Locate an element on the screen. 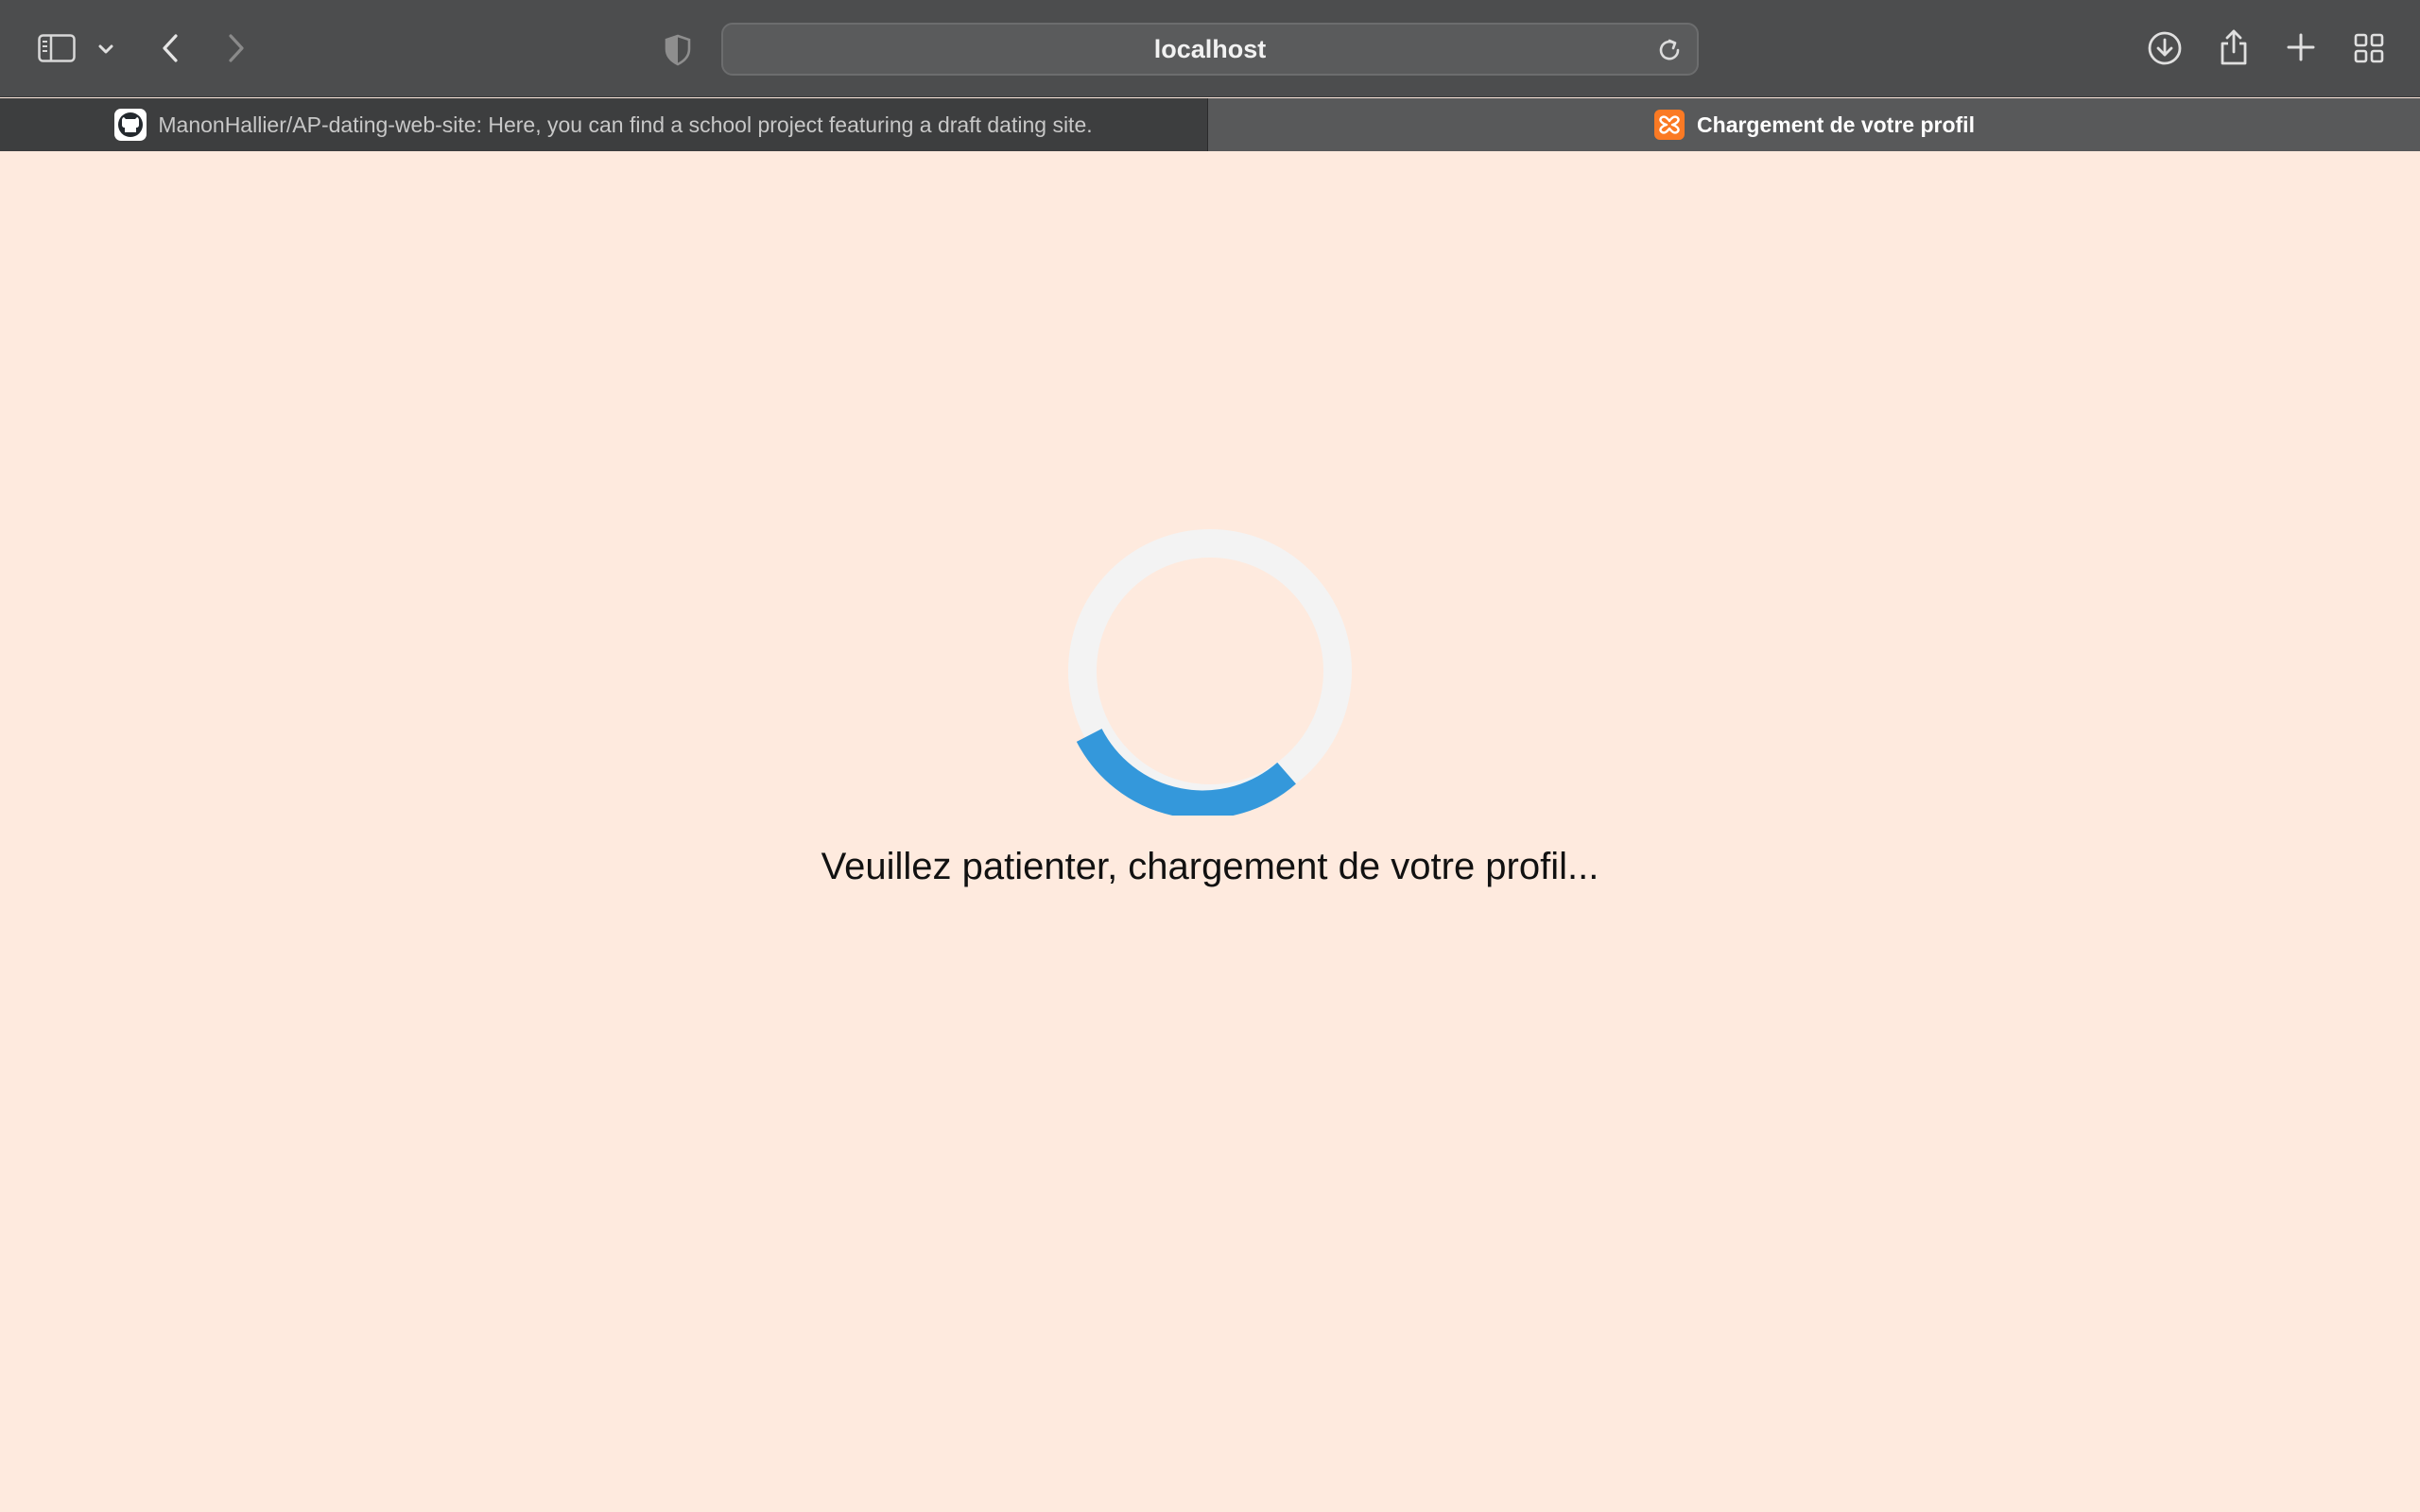  loading-spinner is located at coordinates (1210, 672).